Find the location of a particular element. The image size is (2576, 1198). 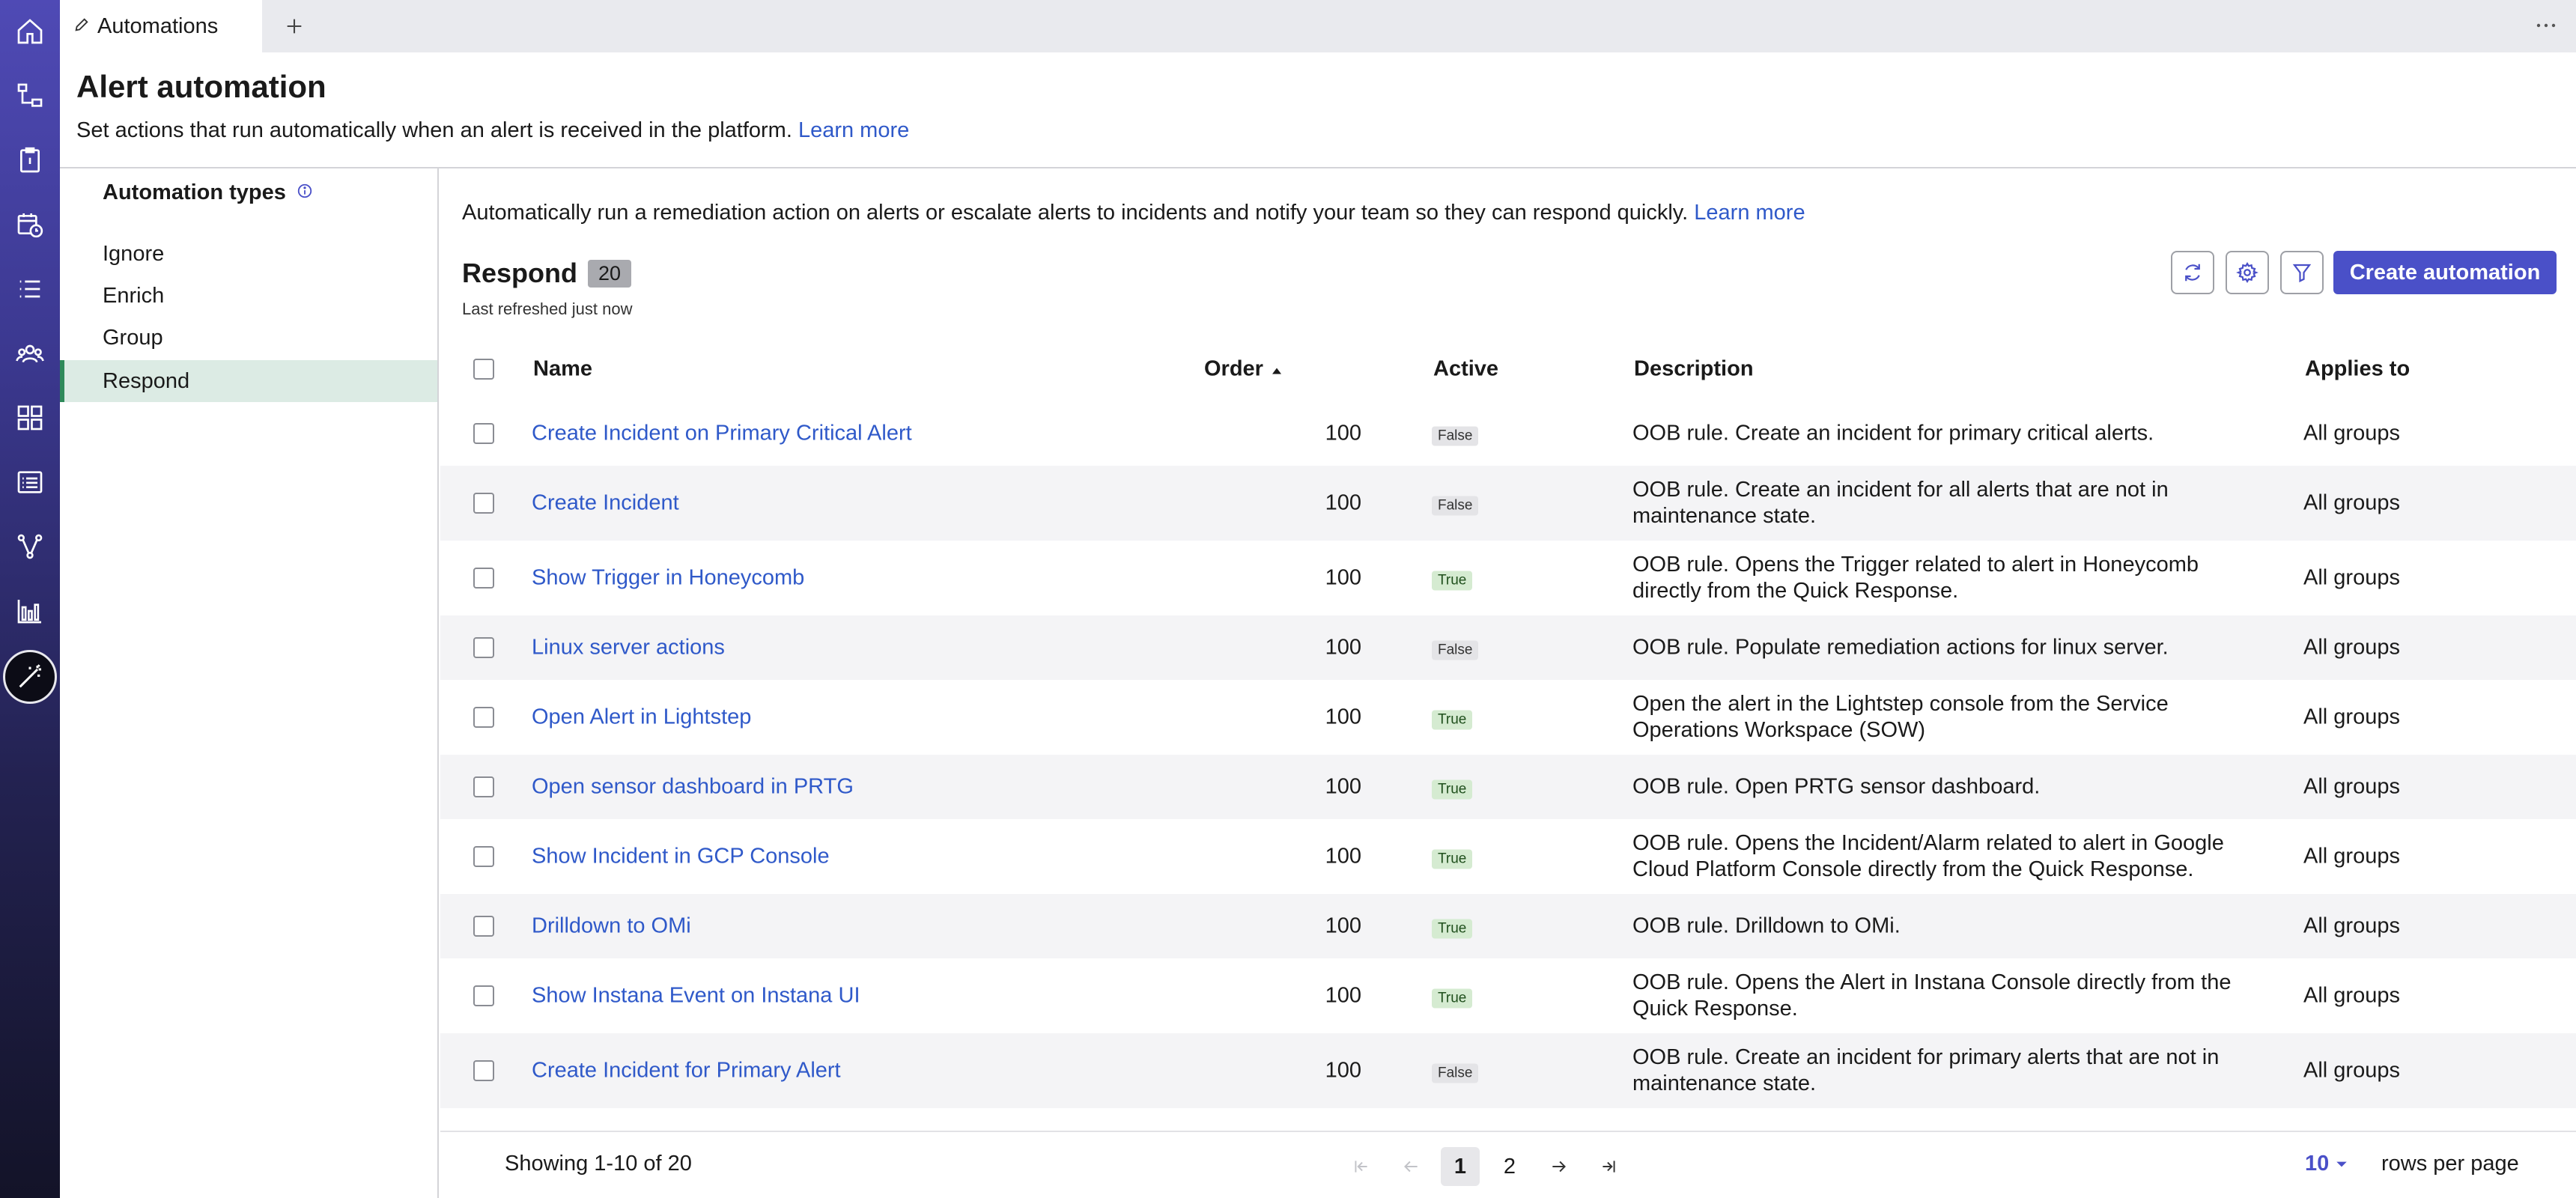

tab-bar: Automations is located at coordinates (1318, 26).